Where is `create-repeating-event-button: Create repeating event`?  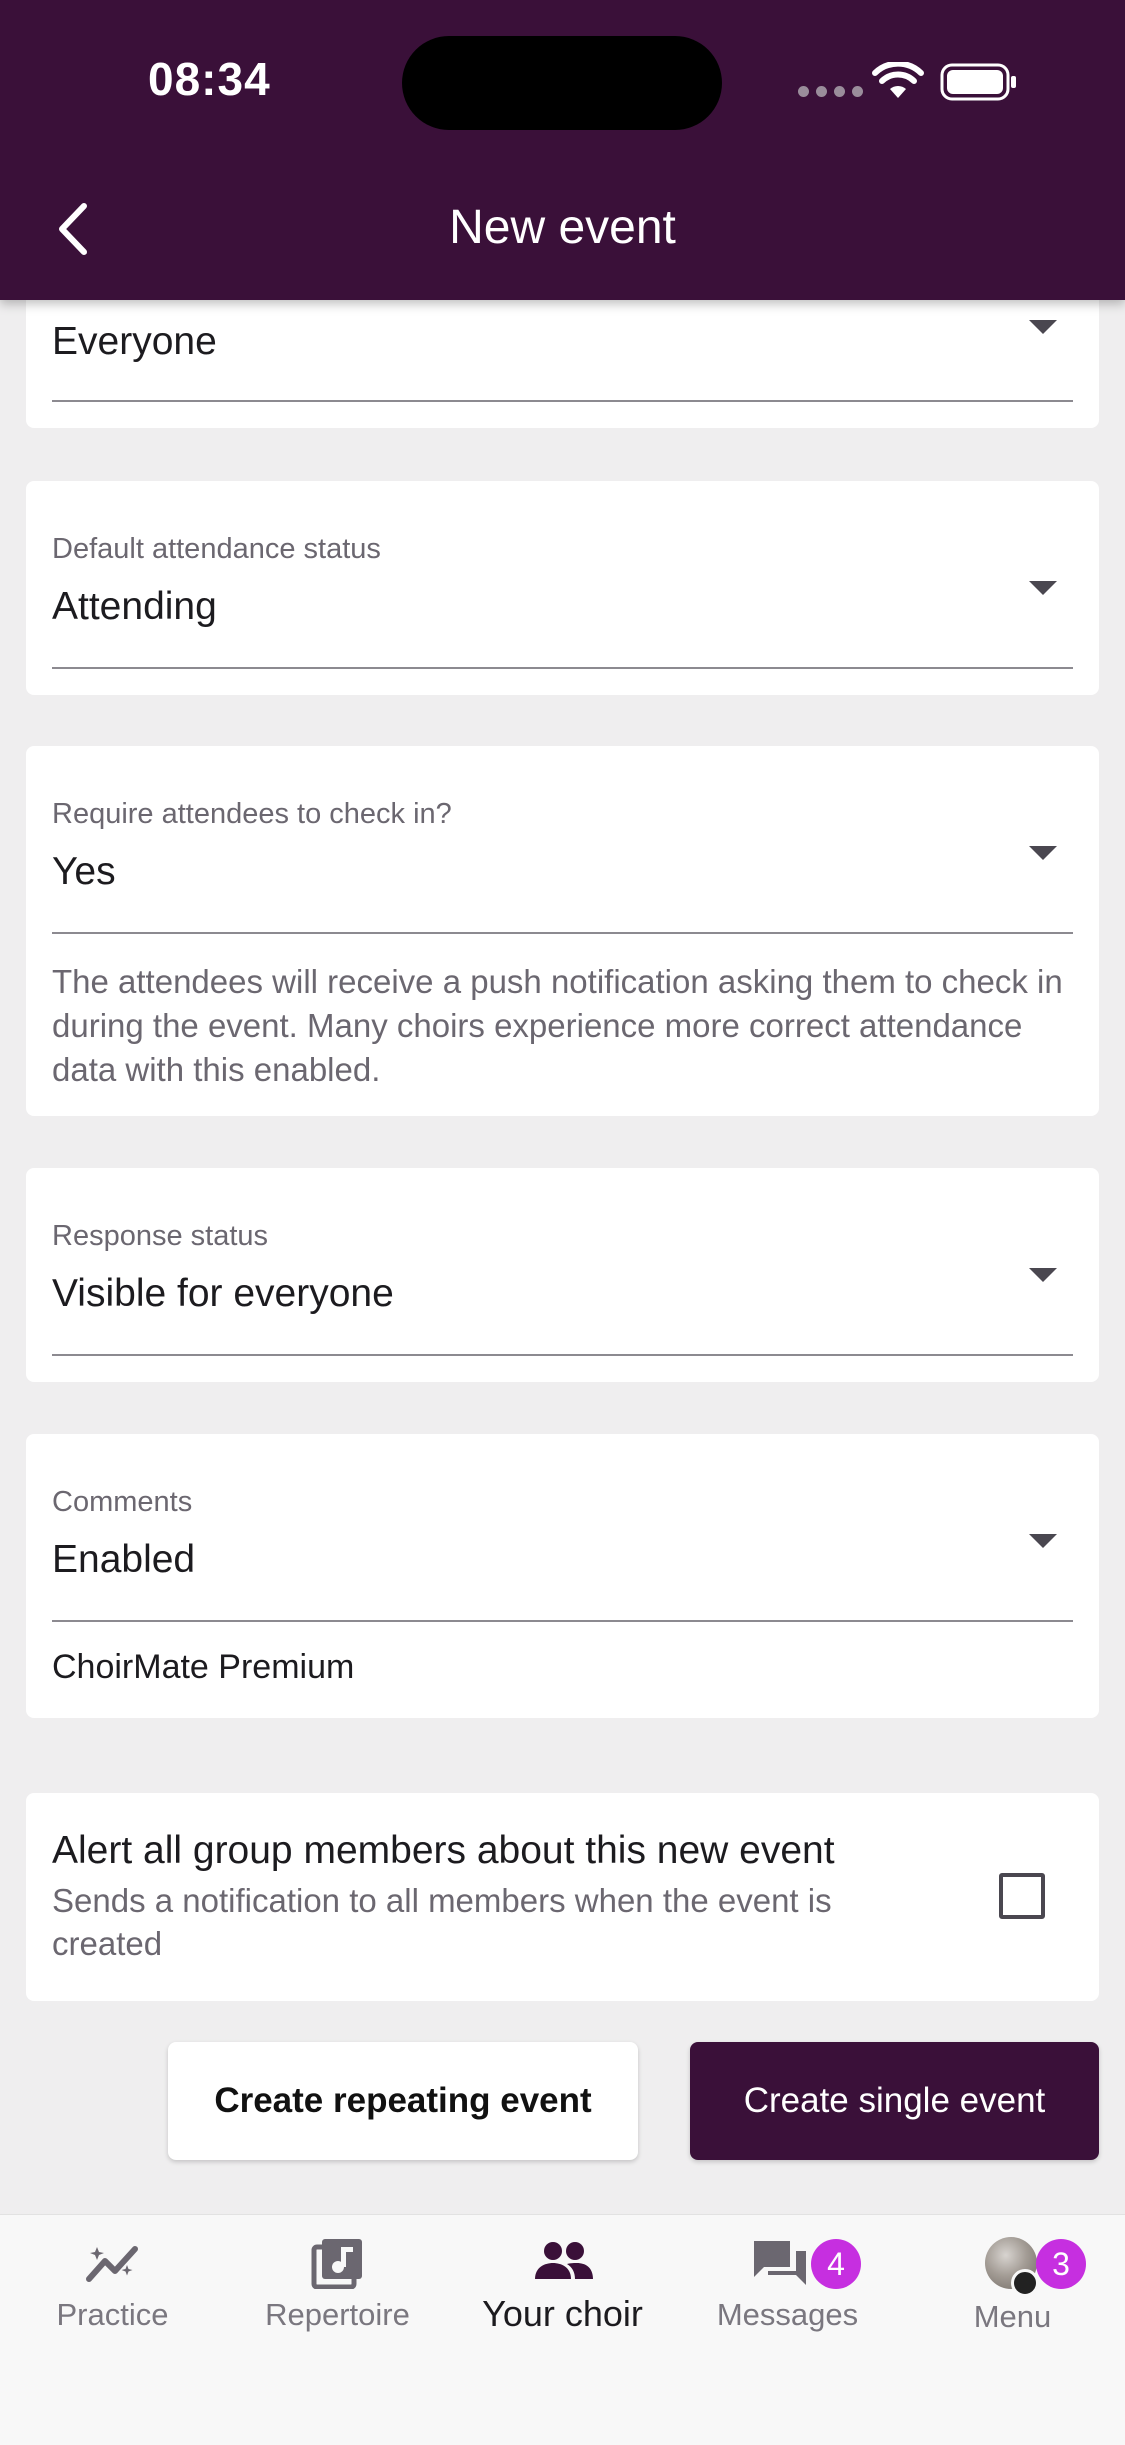 create-repeating-event-button: Create repeating event is located at coordinates (403, 2101).